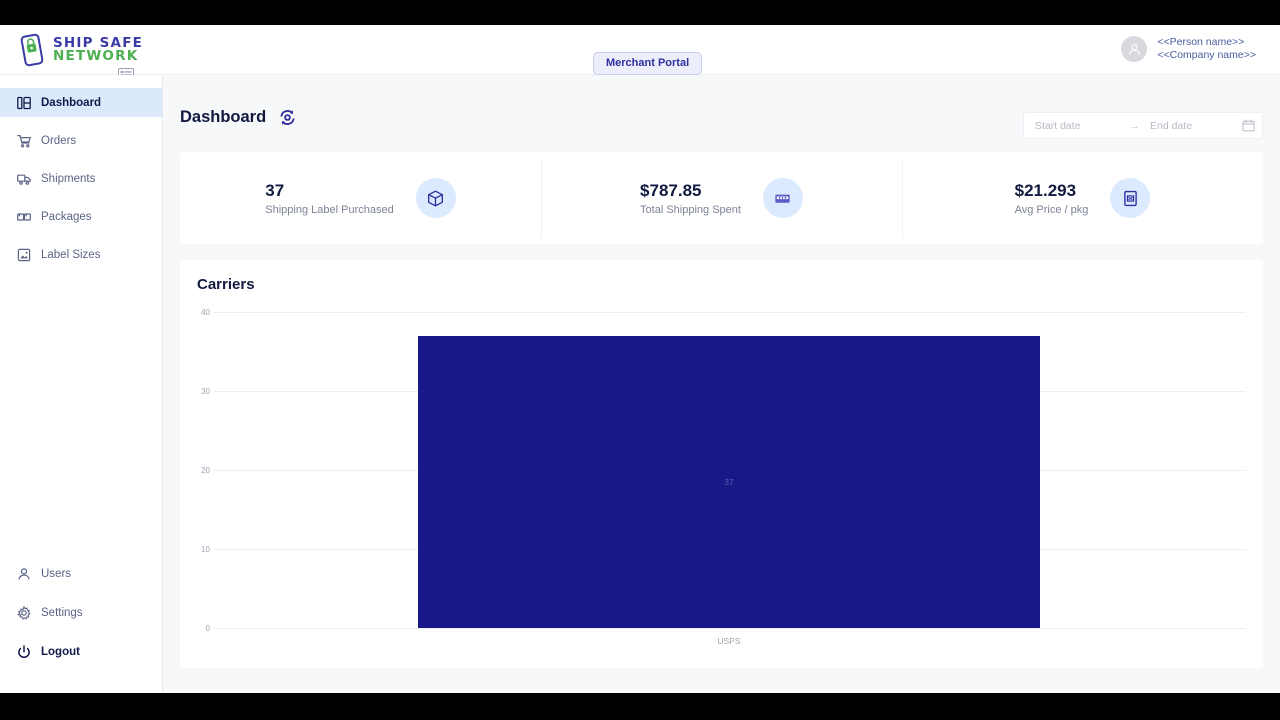 This screenshot has width=1280, height=720. Describe the element at coordinates (205, 391) in the screenshot. I see `y-axis-tick: 30` at that location.